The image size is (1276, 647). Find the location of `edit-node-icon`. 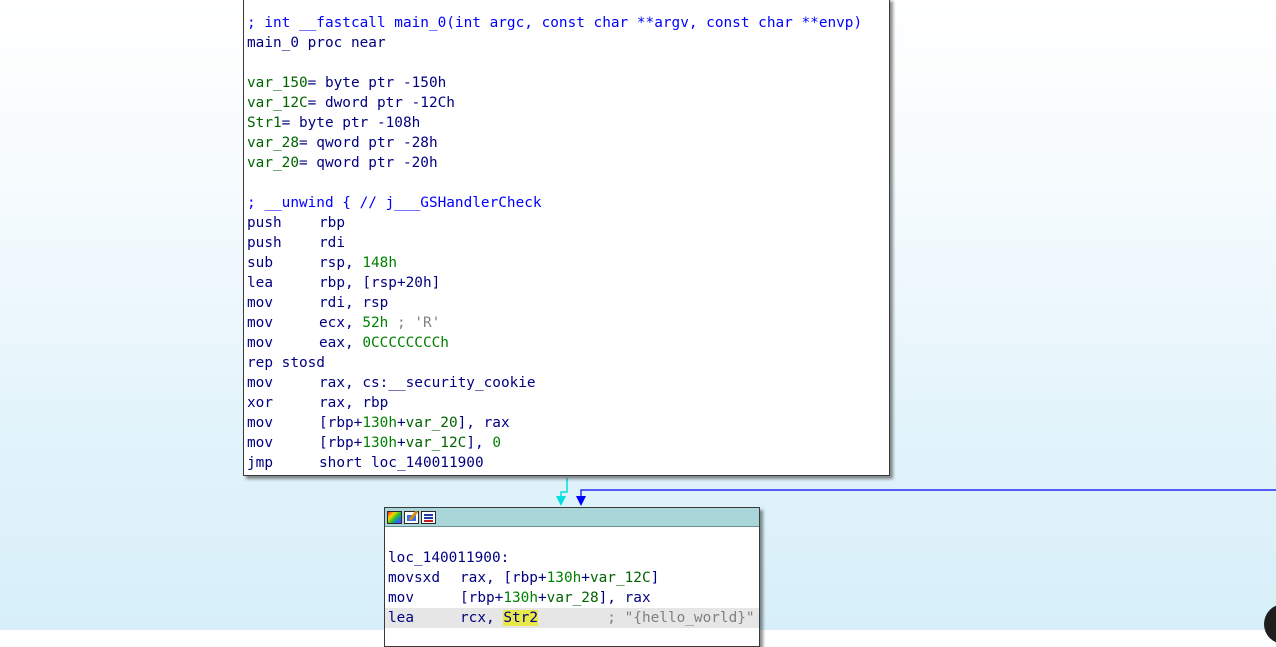

edit-node-icon is located at coordinates (411, 517).